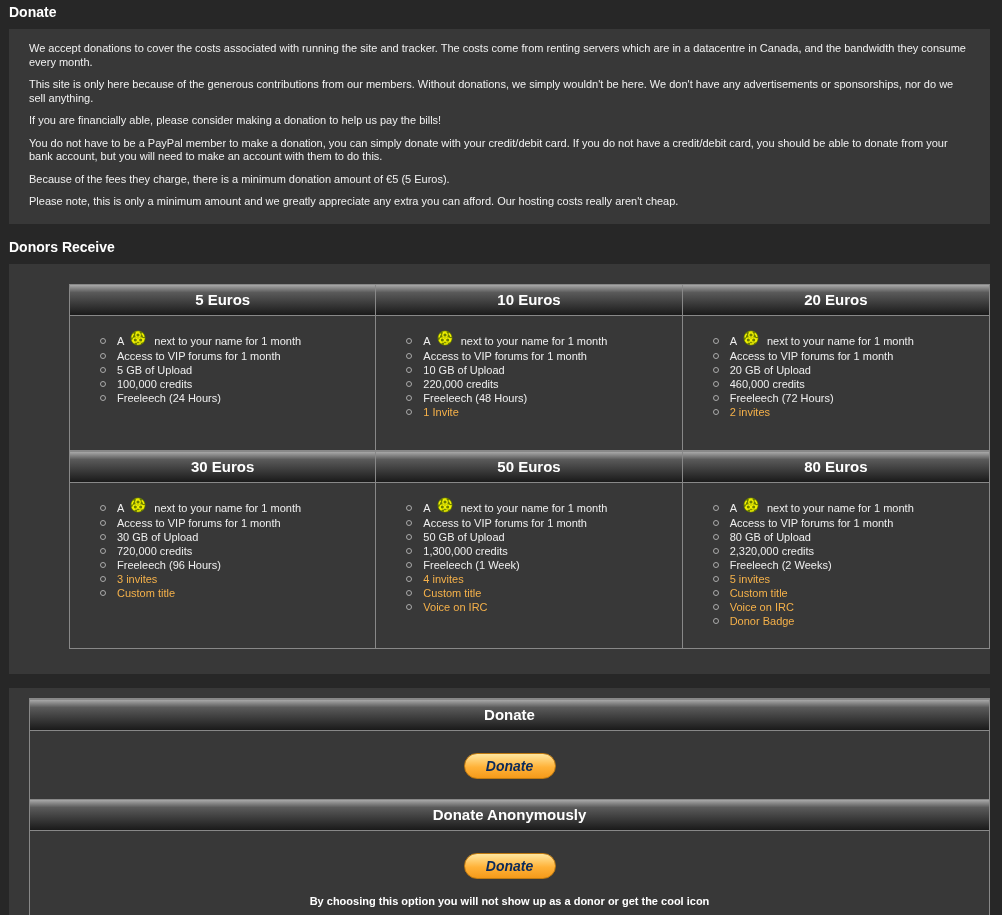  I want to click on perk-text: Freeleech (1 Week), so click(471, 564).